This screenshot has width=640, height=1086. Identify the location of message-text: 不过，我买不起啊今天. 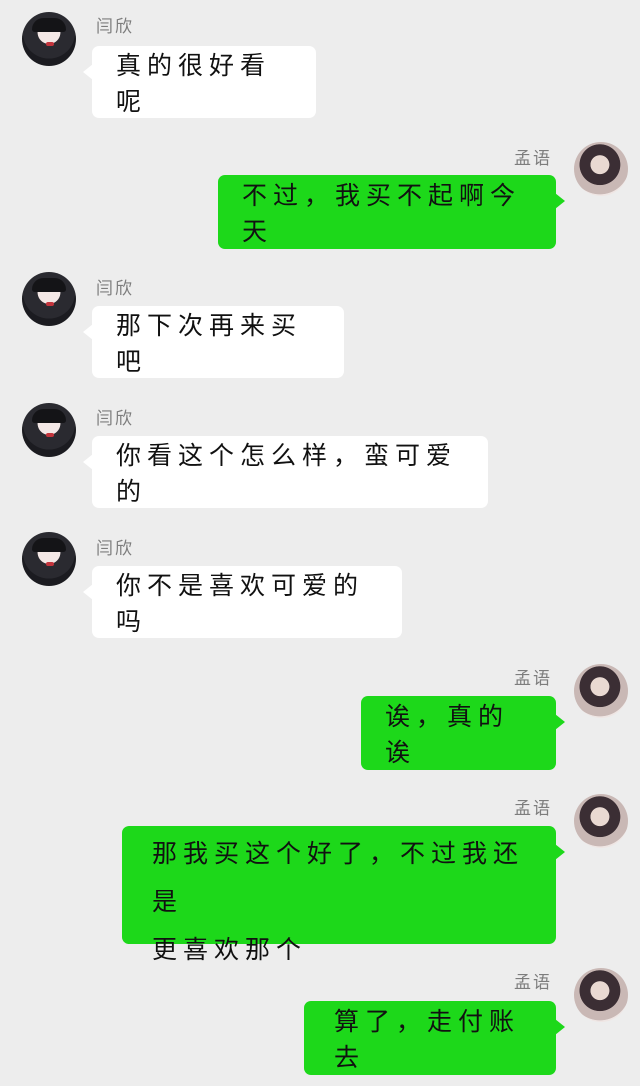
(382, 213).